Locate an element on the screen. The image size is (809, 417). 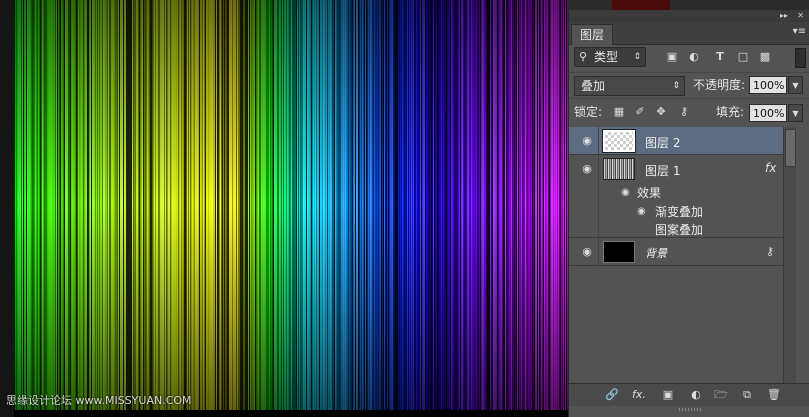
type-filter-icon: T is located at coordinates (720, 57).